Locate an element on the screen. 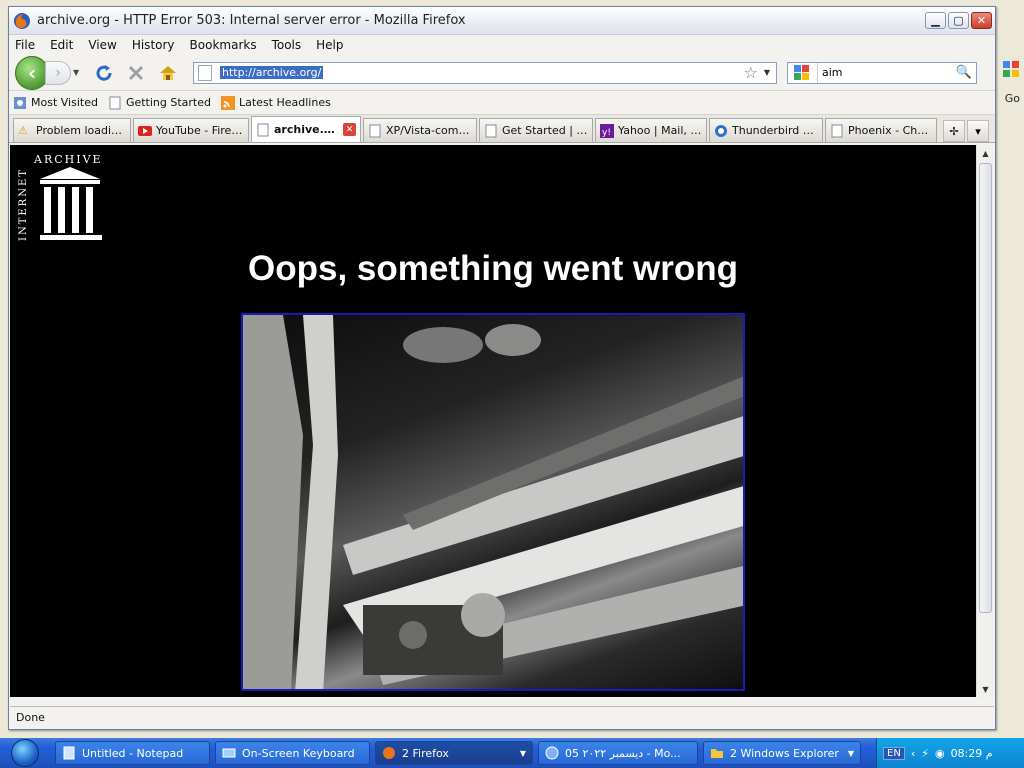 Image resolution: width=1024 pixels, height=768 pixels. url-text: http://archive.org/ is located at coordinates (272, 72).